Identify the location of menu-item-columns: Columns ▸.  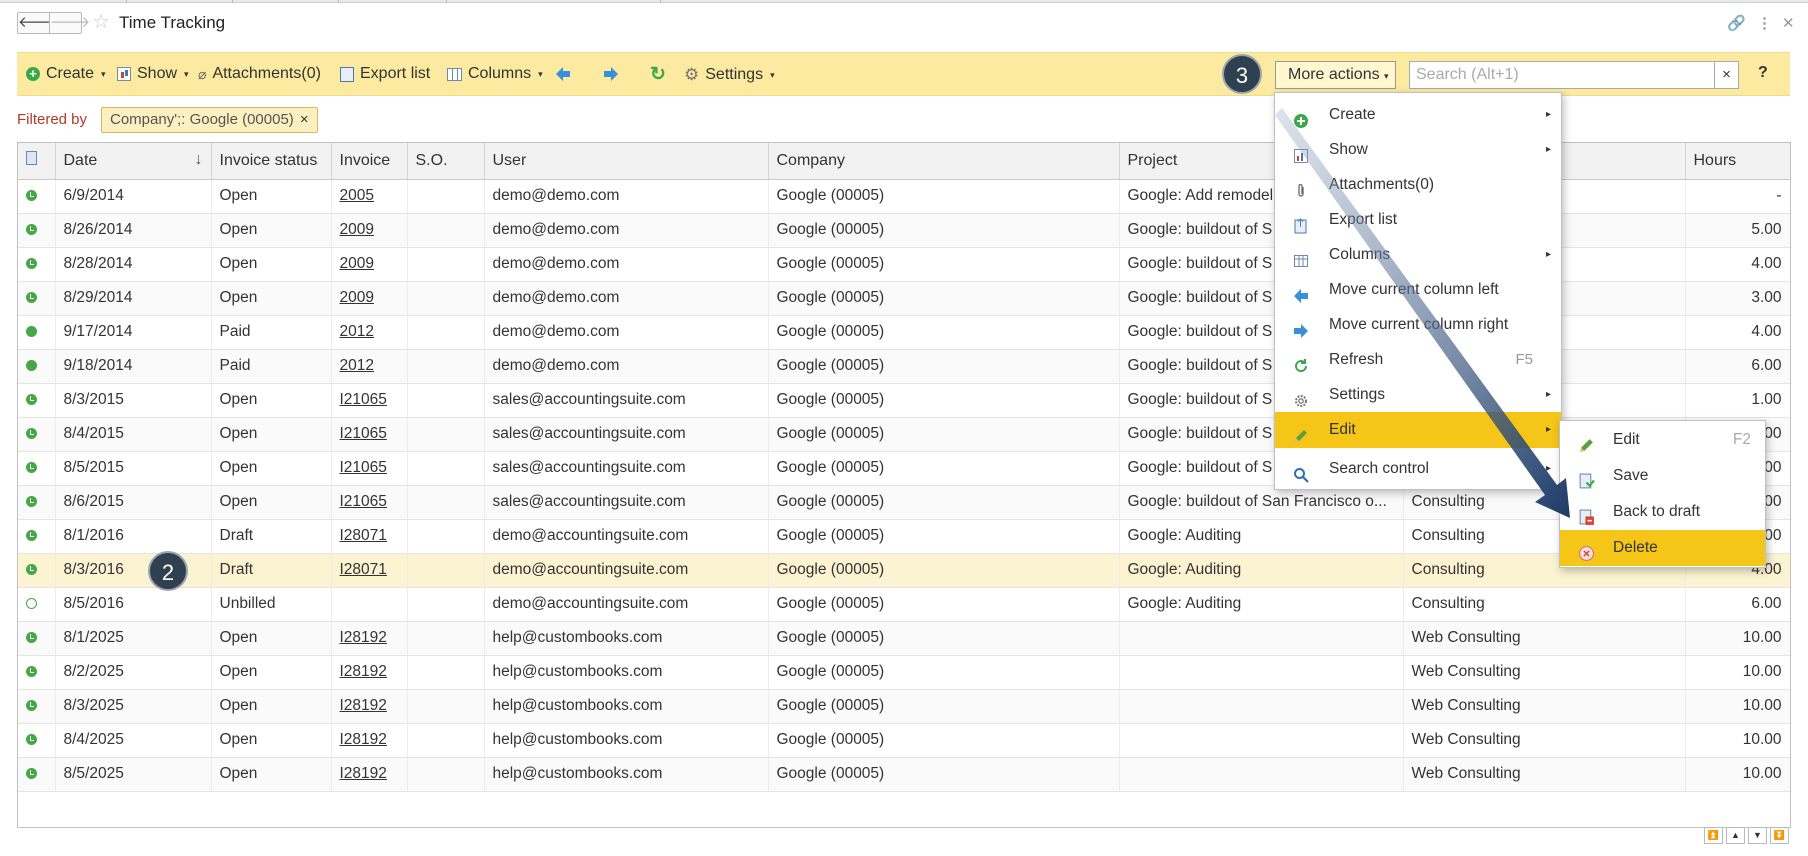
(1418, 255).